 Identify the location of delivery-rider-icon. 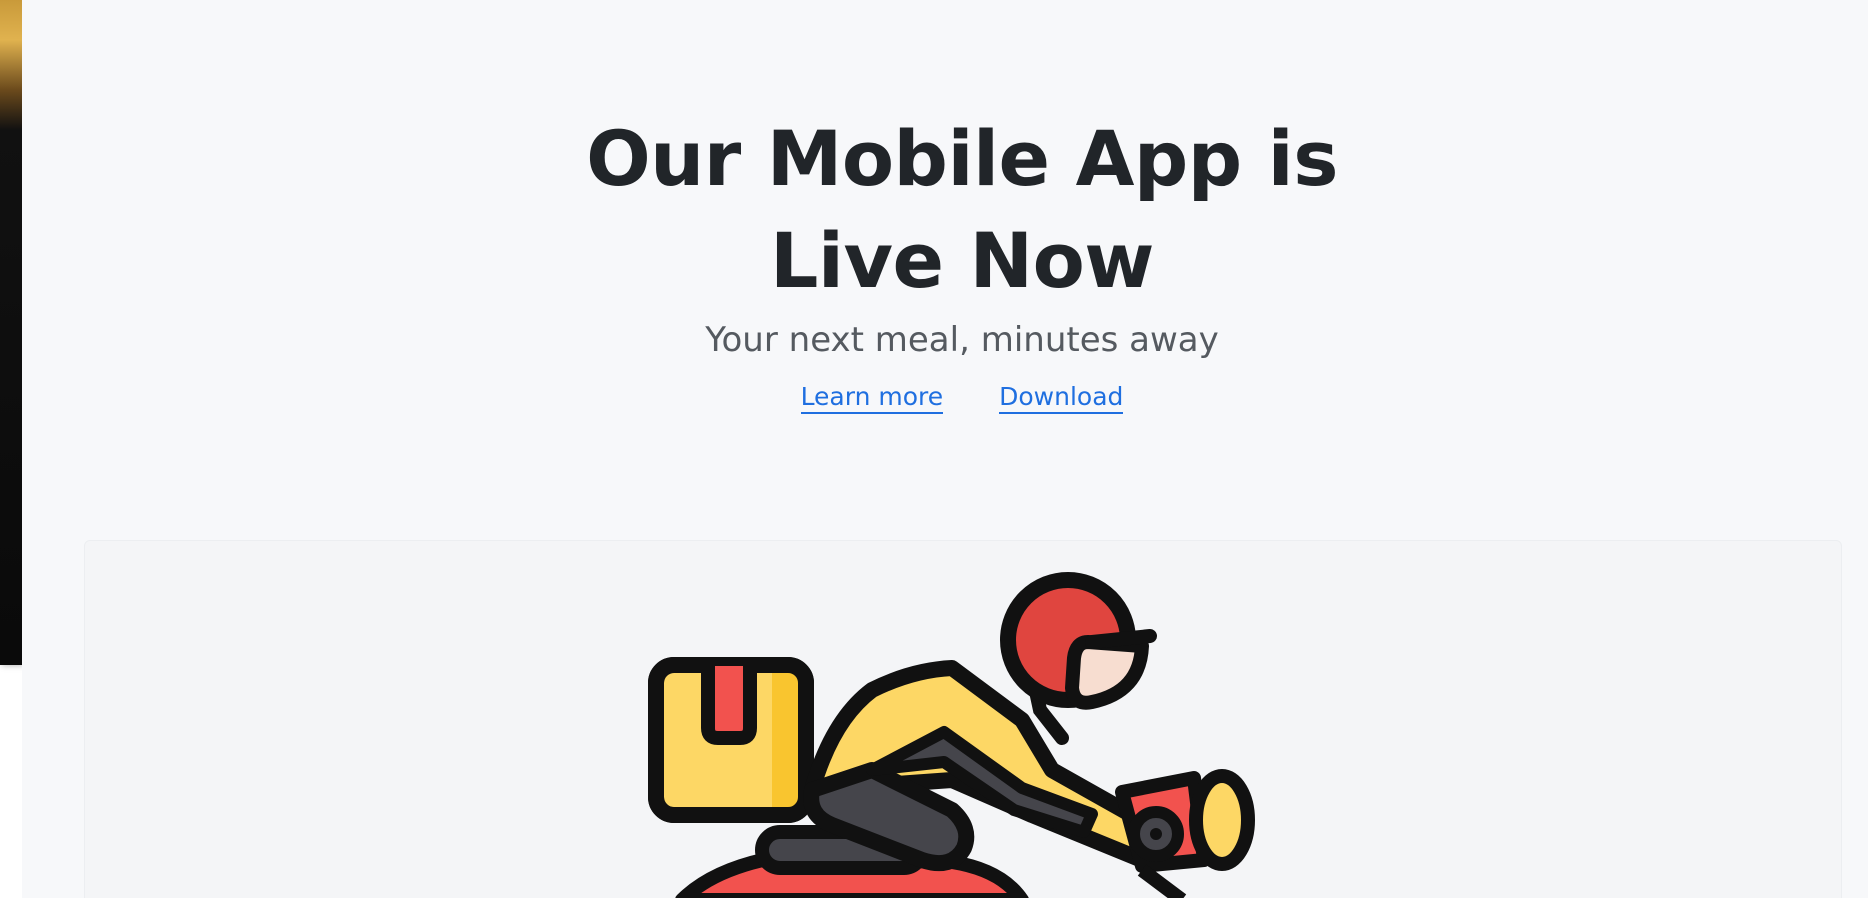
(951, 735).